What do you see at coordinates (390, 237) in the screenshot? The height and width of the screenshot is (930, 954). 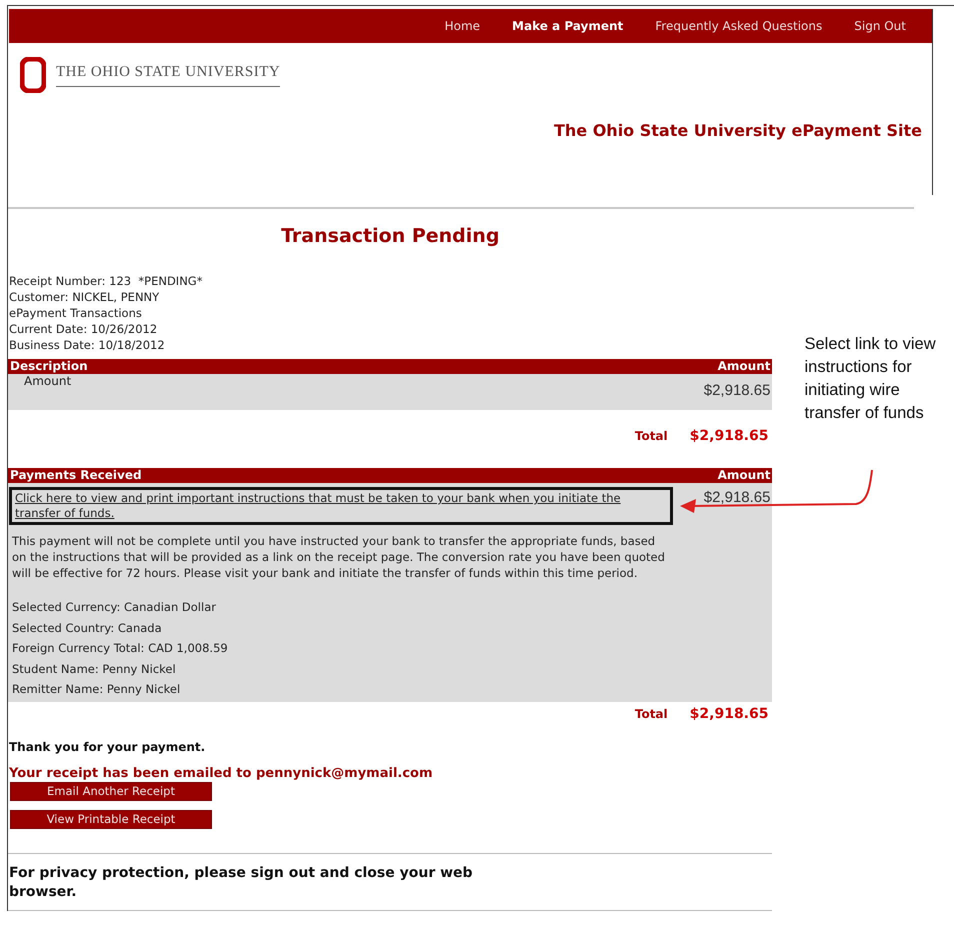 I see `page-title: Transaction Pending` at bounding box center [390, 237].